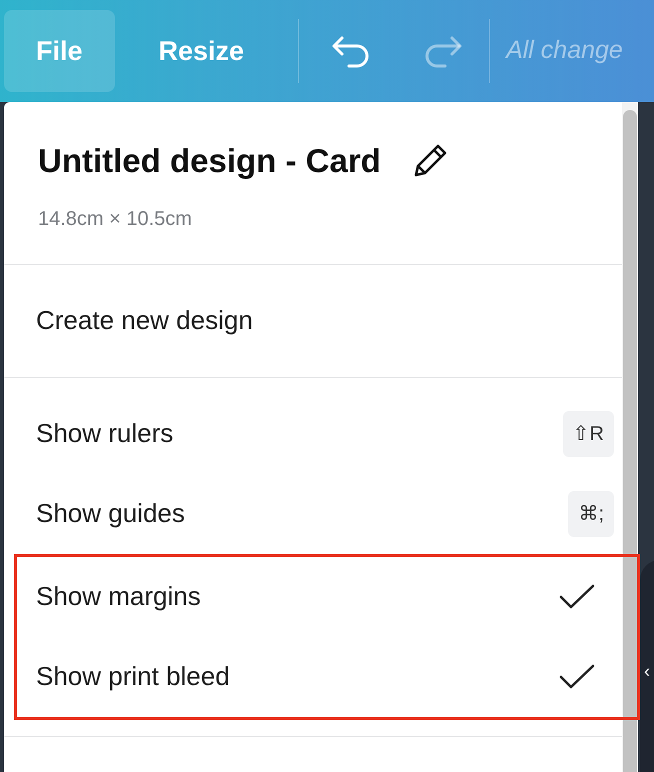 This screenshot has height=772, width=654. What do you see at coordinates (303, 676) in the screenshot?
I see `menu-item: Show print bleed` at bounding box center [303, 676].